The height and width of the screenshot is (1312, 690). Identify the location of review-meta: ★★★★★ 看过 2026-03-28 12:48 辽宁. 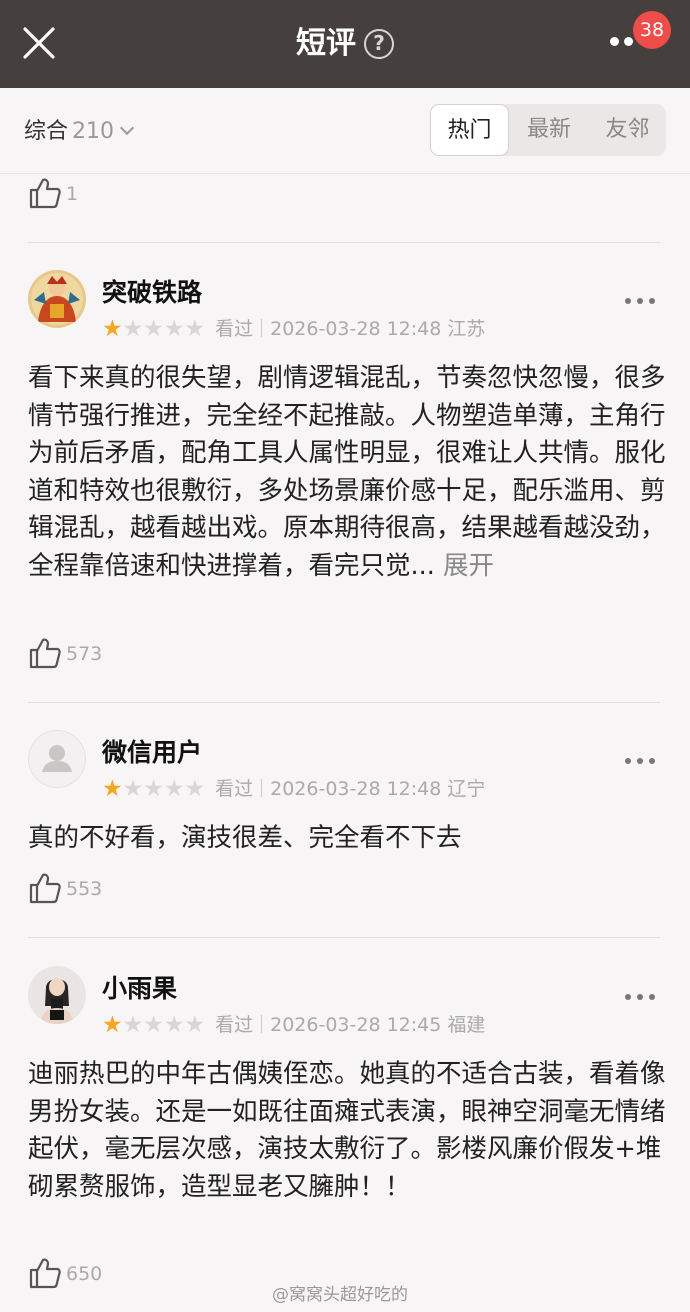
(293, 789).